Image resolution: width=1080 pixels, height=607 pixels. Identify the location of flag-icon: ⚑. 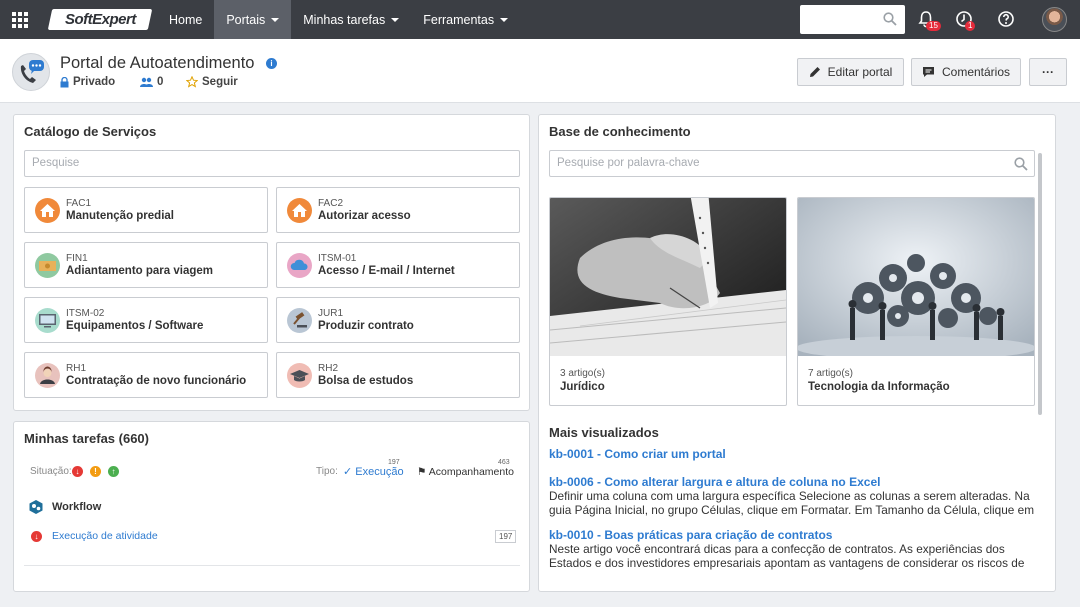
(422, 472).